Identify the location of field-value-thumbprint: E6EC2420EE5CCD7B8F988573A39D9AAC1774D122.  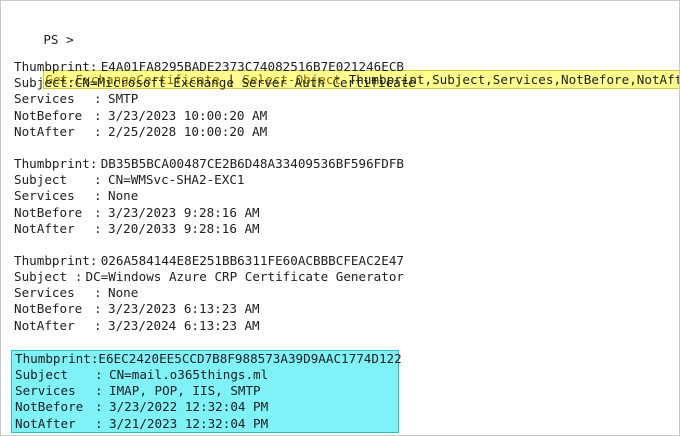
(250, 358).